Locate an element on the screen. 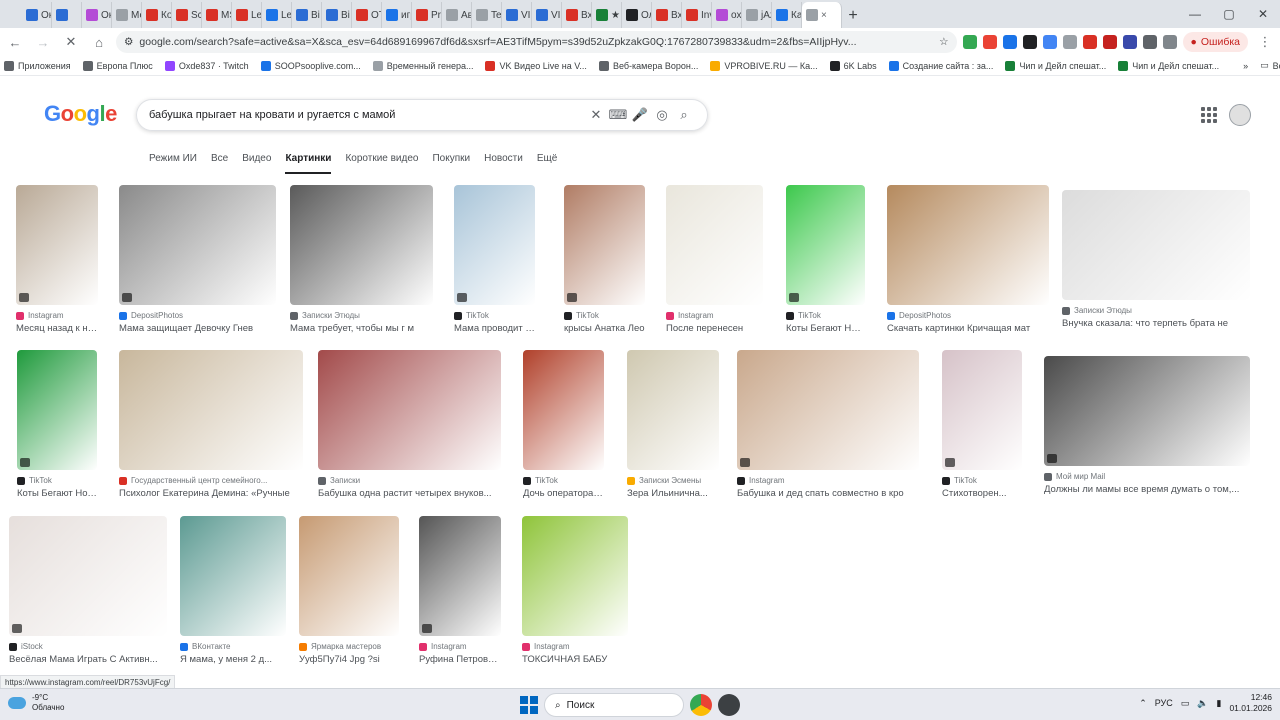  search-tab: Видео is located at coordinates (256, 162).